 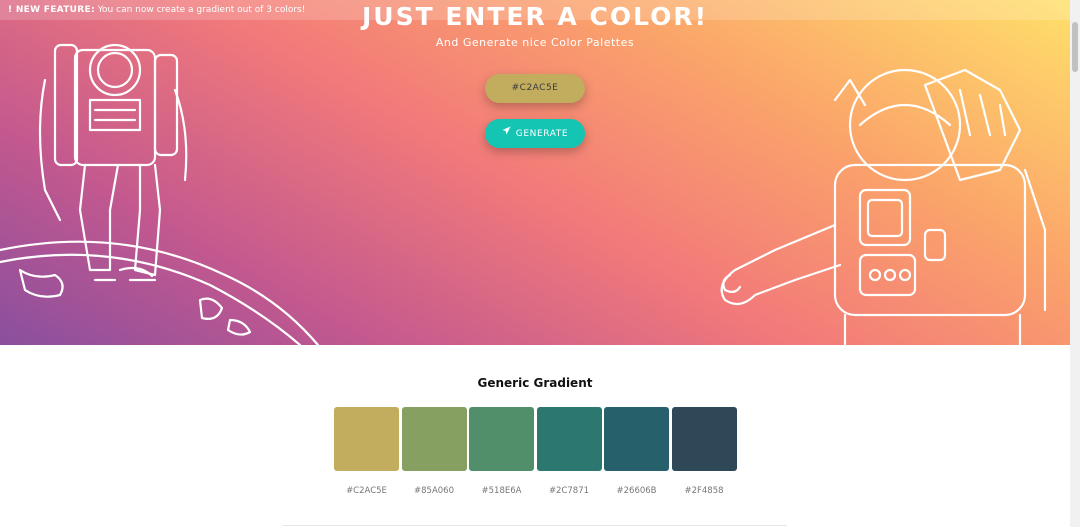 What do you see at coordinates (535, 383) in the screenshot?
I see `palette-title: Generic Gradient` at bounding box center [535, 383].